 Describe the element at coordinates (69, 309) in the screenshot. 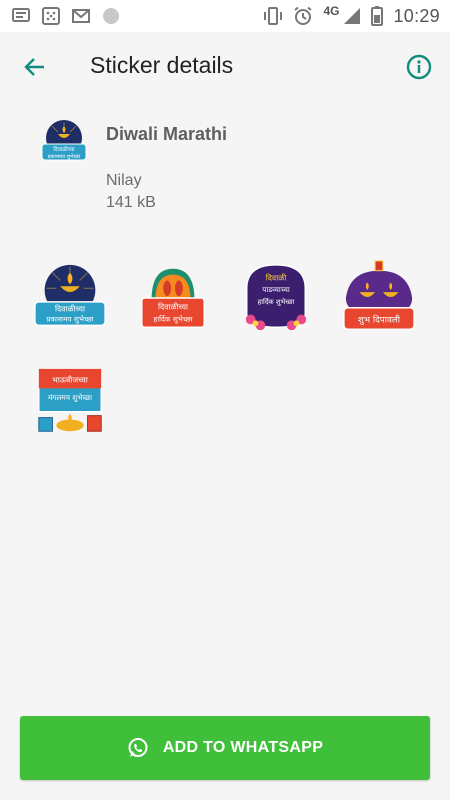

I see `sticker-1-line-1: दिवाळीच्या` at that location.